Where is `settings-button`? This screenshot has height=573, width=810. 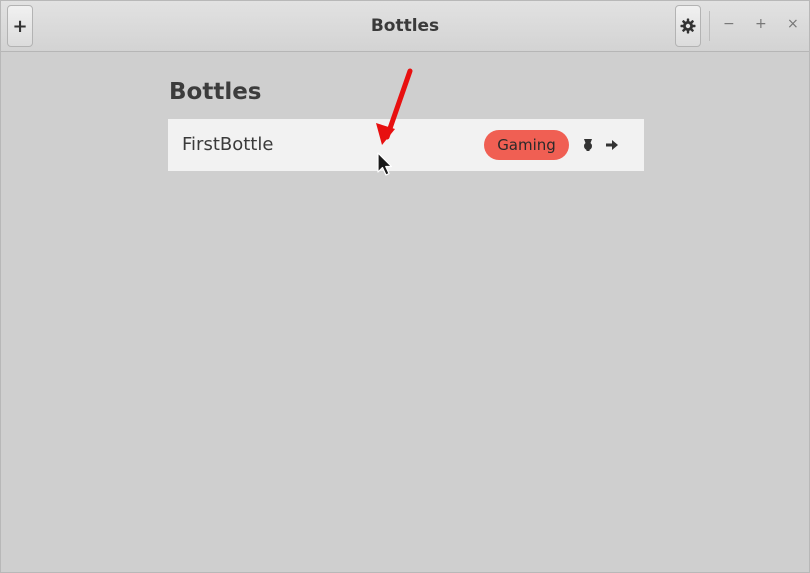 settings-button is located at coordinates (688, 26).